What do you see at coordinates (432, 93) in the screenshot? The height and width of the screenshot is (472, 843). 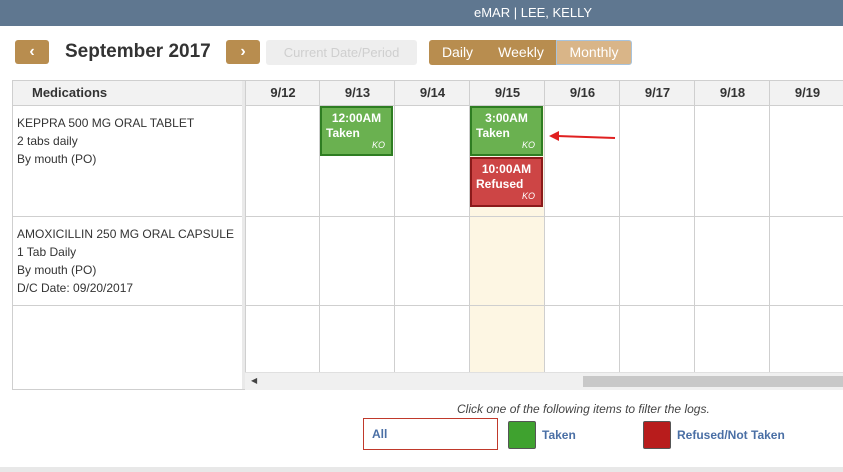 I see `day-header: 9/14` at bounding box center [432, 93].